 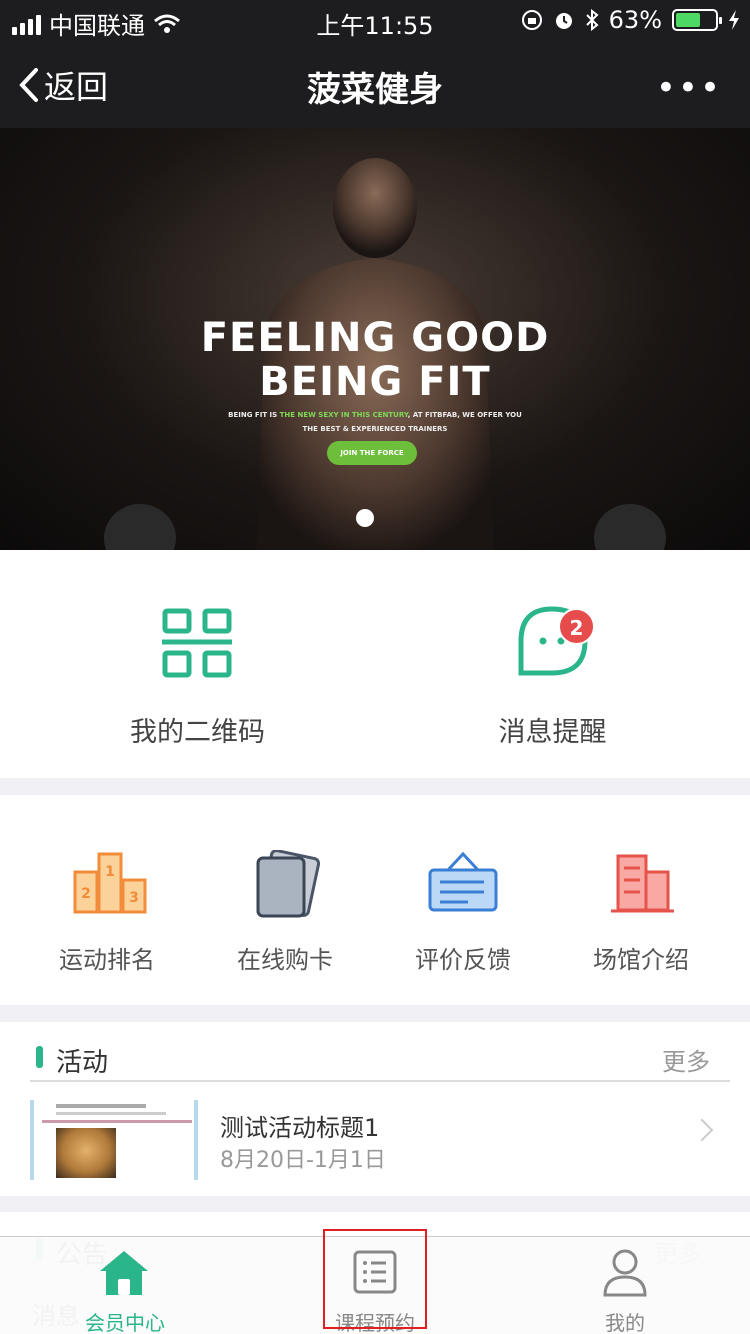 I want to click on feature-feedback: 评价反馈, so click(x=463, y=900).